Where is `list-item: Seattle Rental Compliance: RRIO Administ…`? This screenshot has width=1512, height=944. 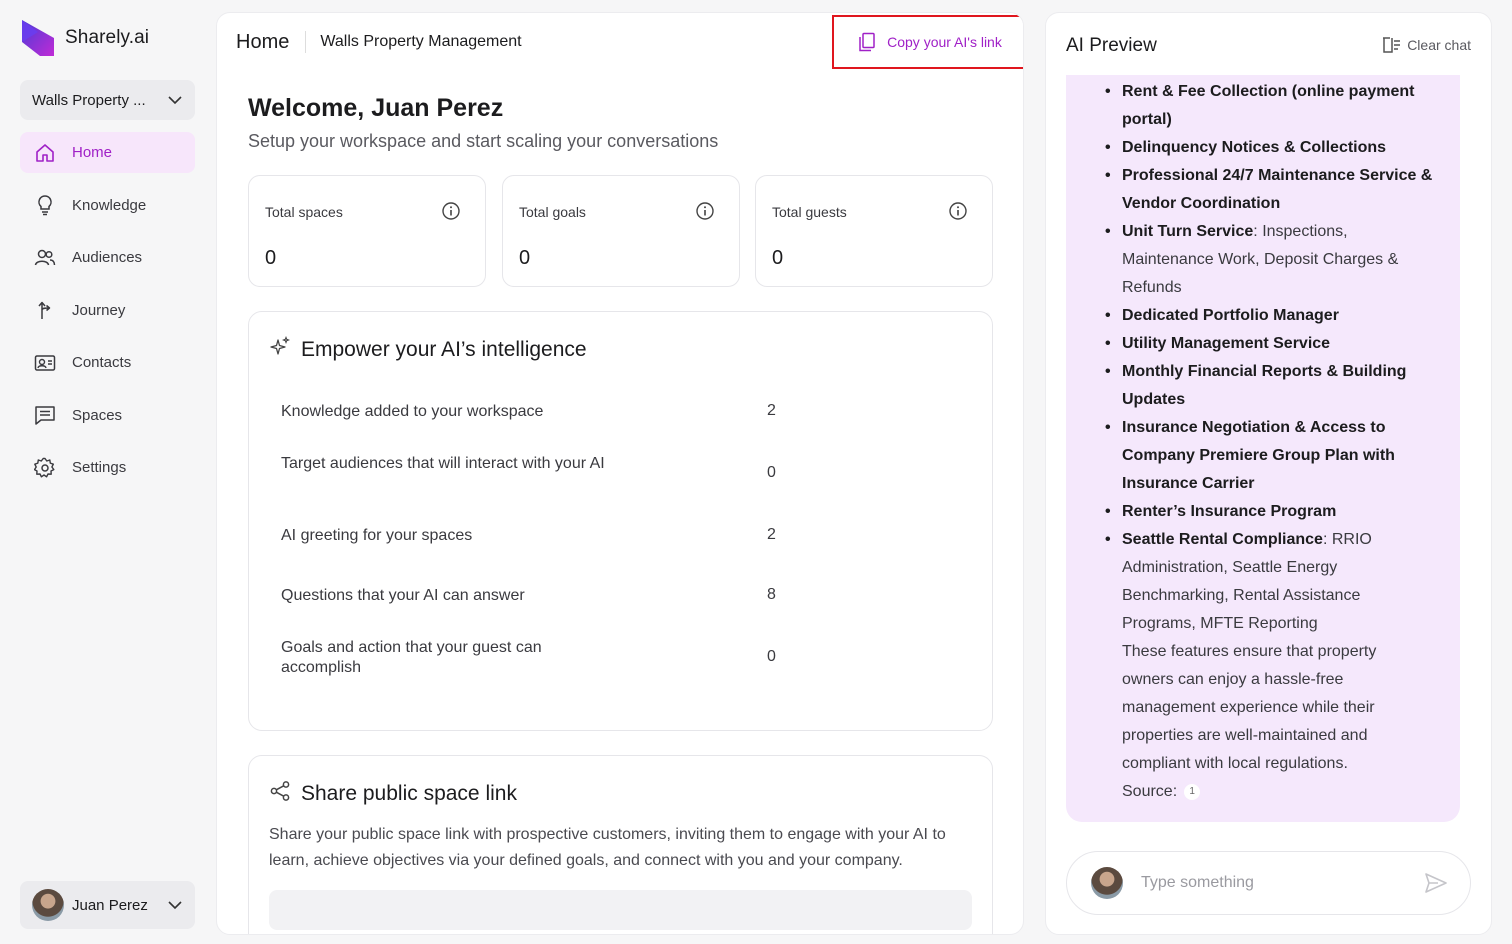 list-item: Seattle Rental Compliance: RRIO Administ… is located at coordinates (1271, 582).